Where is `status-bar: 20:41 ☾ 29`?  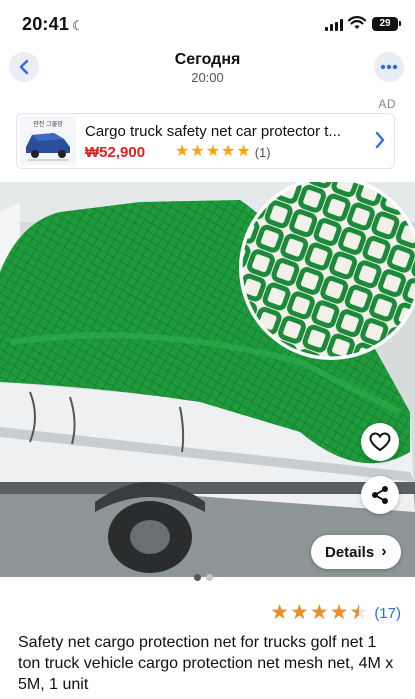 status-bar: 20:41 ☾ 29 is located at coordinates (207, 23).